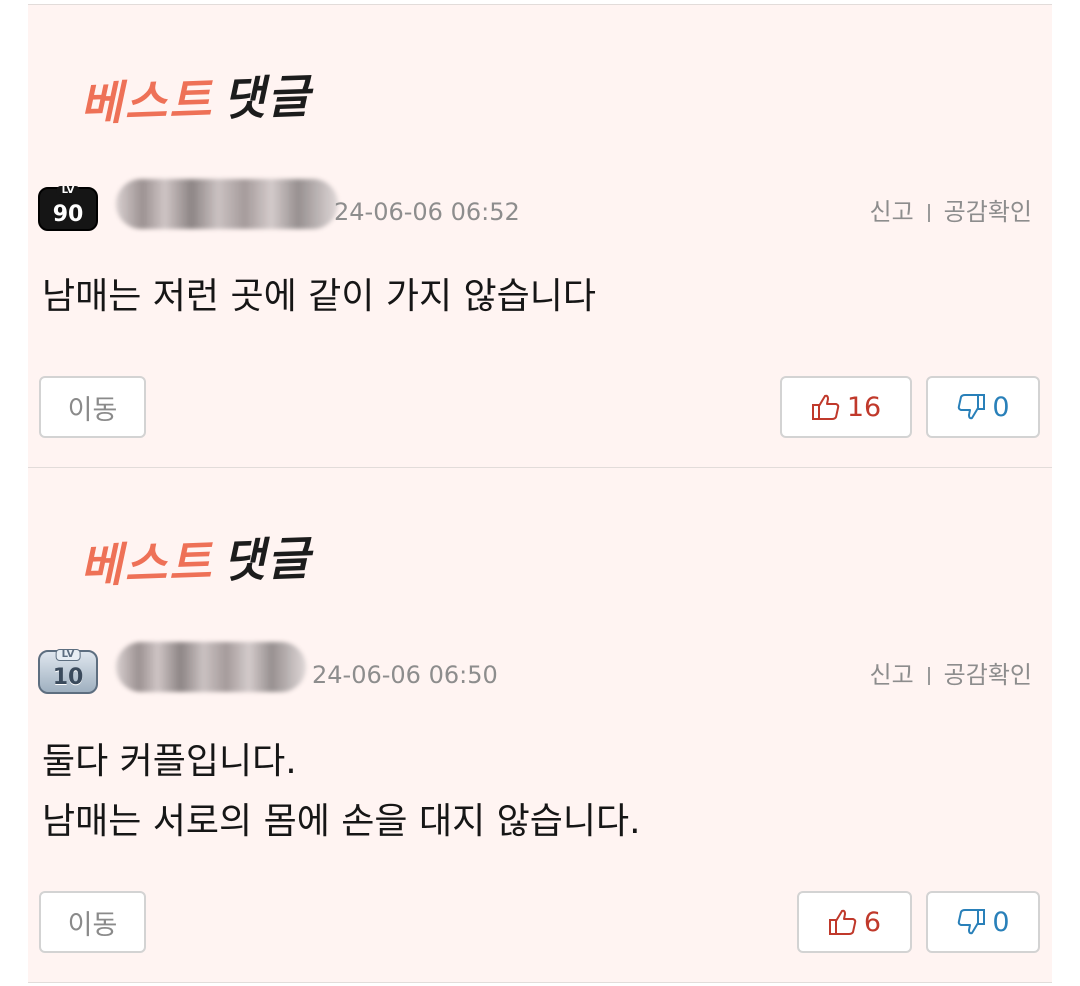  Describe the element at coordinates (872, 922) in the screenshot. I see `like-count: 6` at that location.